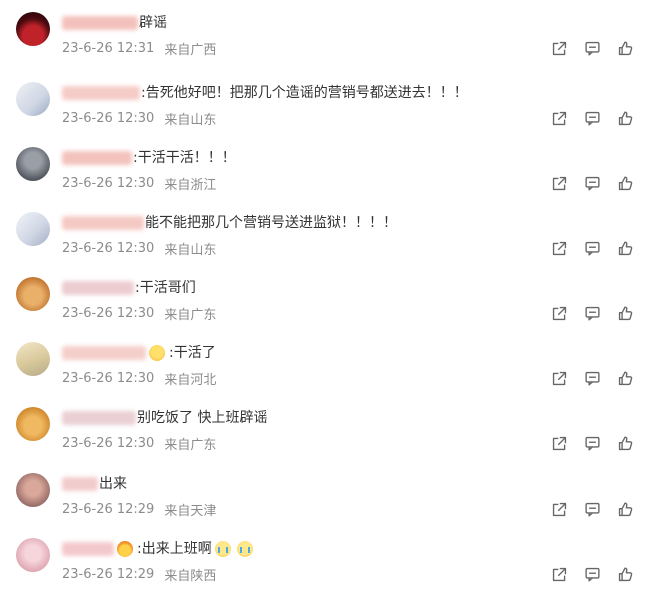  What do you see at coordinates (139, 378) in the screenshot?
I see `comment-meta: 23-6-26 12:30 来自河北` at bounding box center [139, 378].